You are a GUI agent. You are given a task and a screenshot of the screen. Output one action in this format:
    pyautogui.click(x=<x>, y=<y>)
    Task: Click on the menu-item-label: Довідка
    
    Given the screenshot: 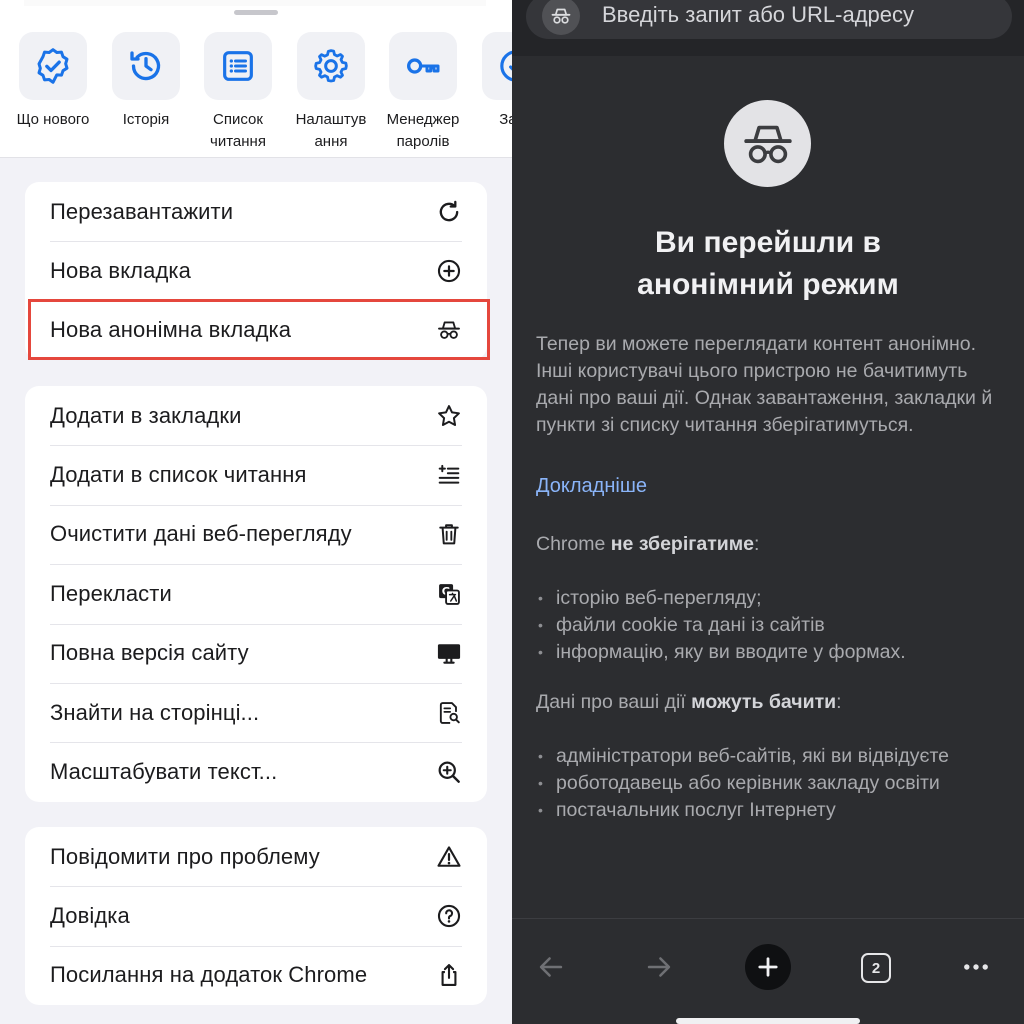 What is the action you would take?
    pyautogui.click(x=90, y=916)
    